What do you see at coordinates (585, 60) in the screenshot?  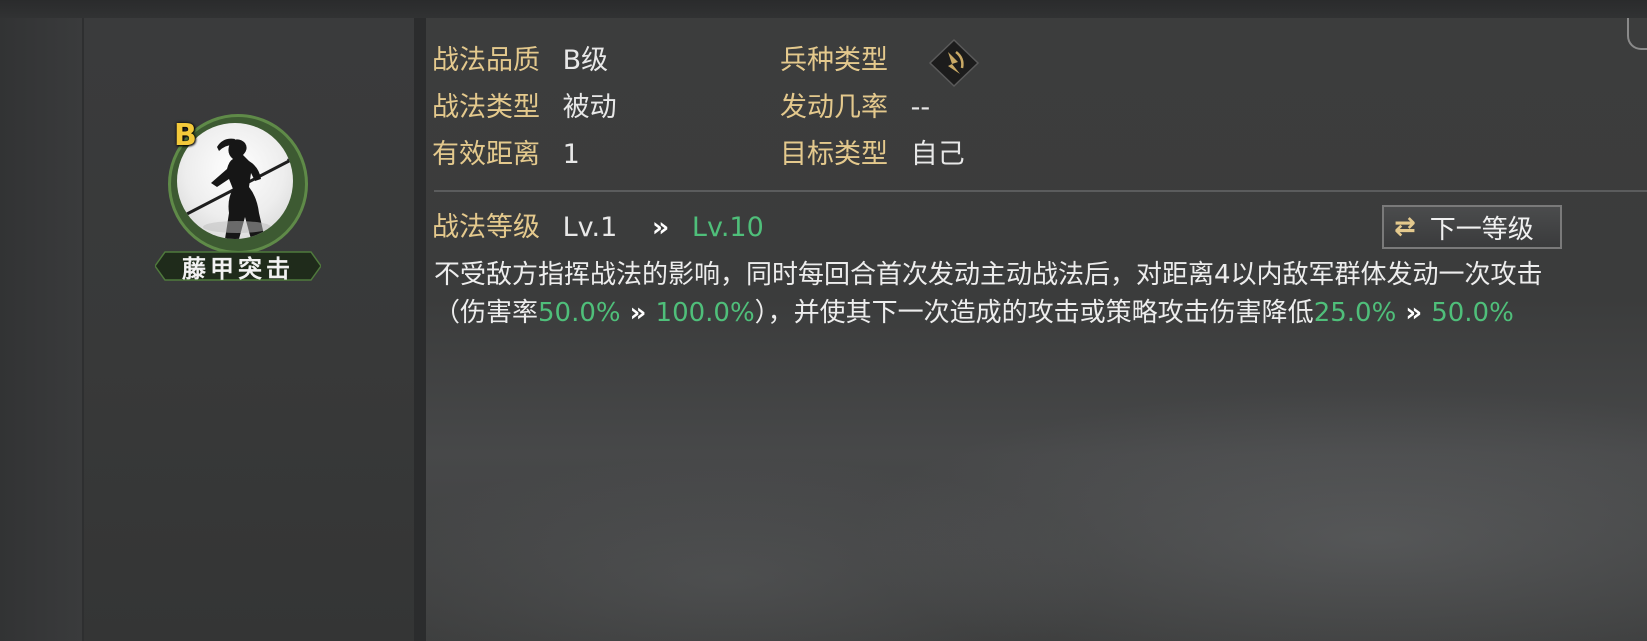 I see `quality-value: B级` at bounding box center [585, 60].